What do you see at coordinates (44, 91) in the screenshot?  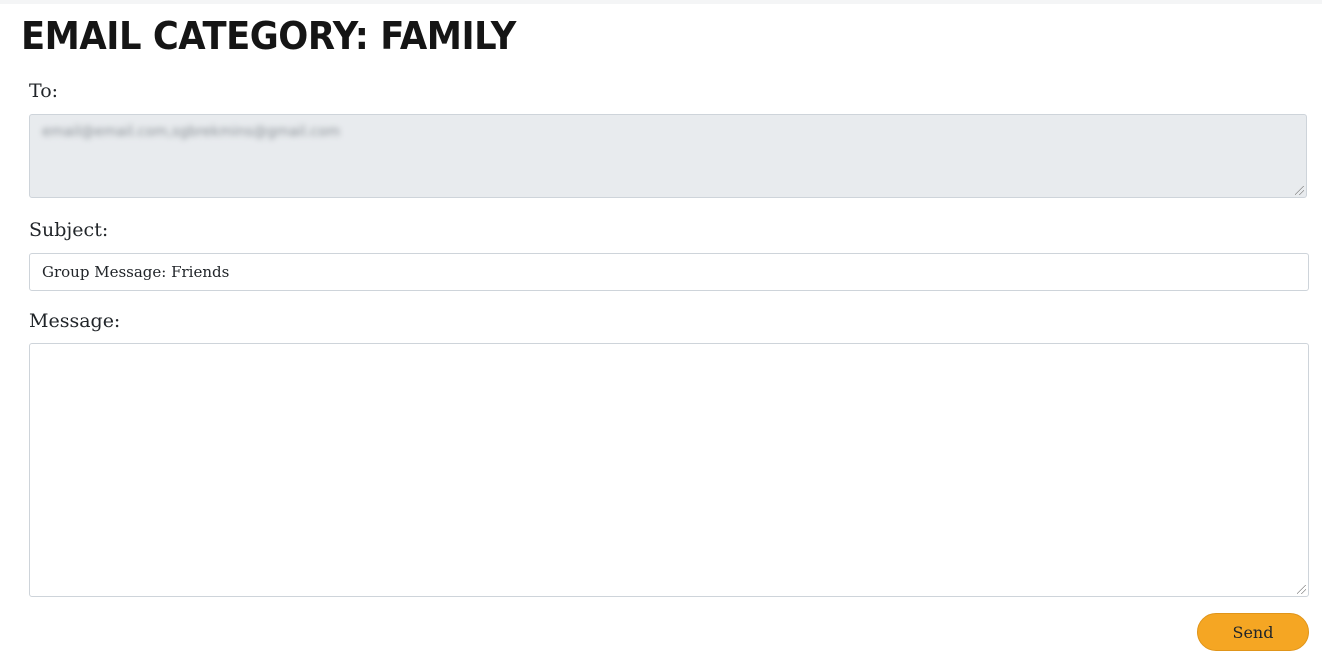 I see `to-label: To:` at bounding box center [44, 91].